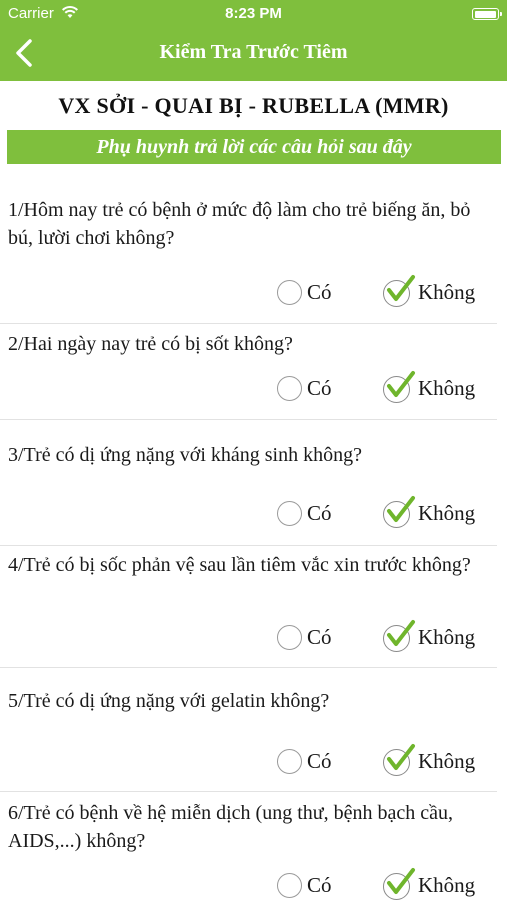 The image size is (507, 900). I want to click on battery-level, so click(485, 14).